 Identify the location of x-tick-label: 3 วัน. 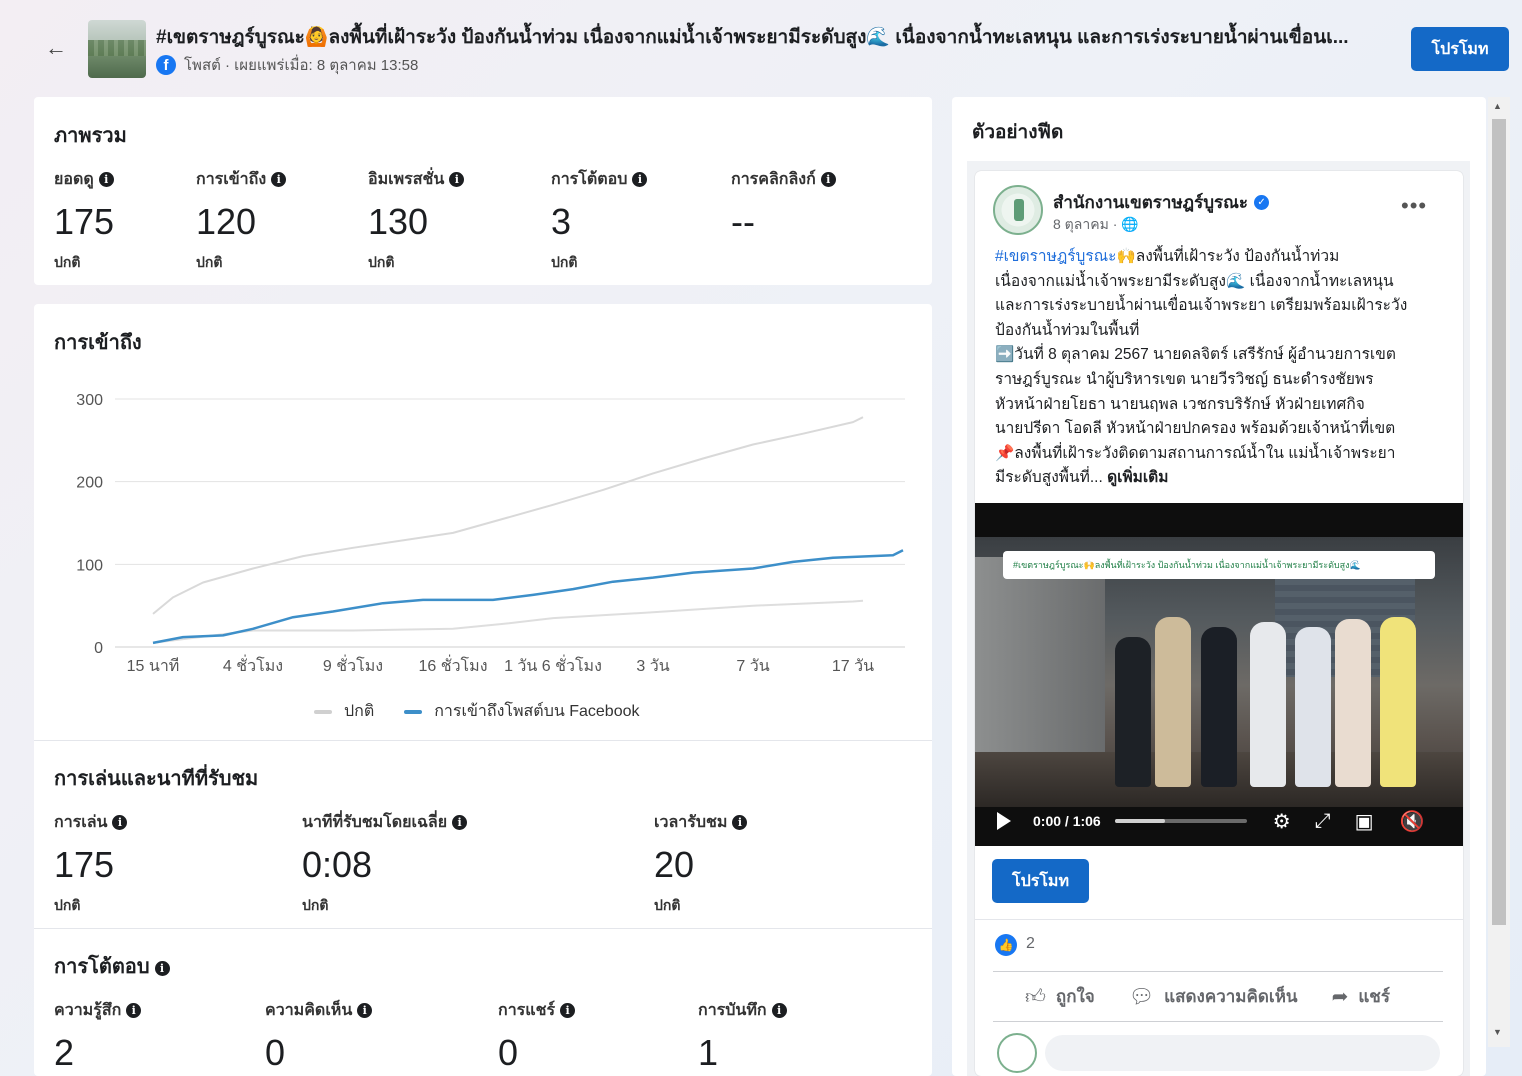
(652, 666).